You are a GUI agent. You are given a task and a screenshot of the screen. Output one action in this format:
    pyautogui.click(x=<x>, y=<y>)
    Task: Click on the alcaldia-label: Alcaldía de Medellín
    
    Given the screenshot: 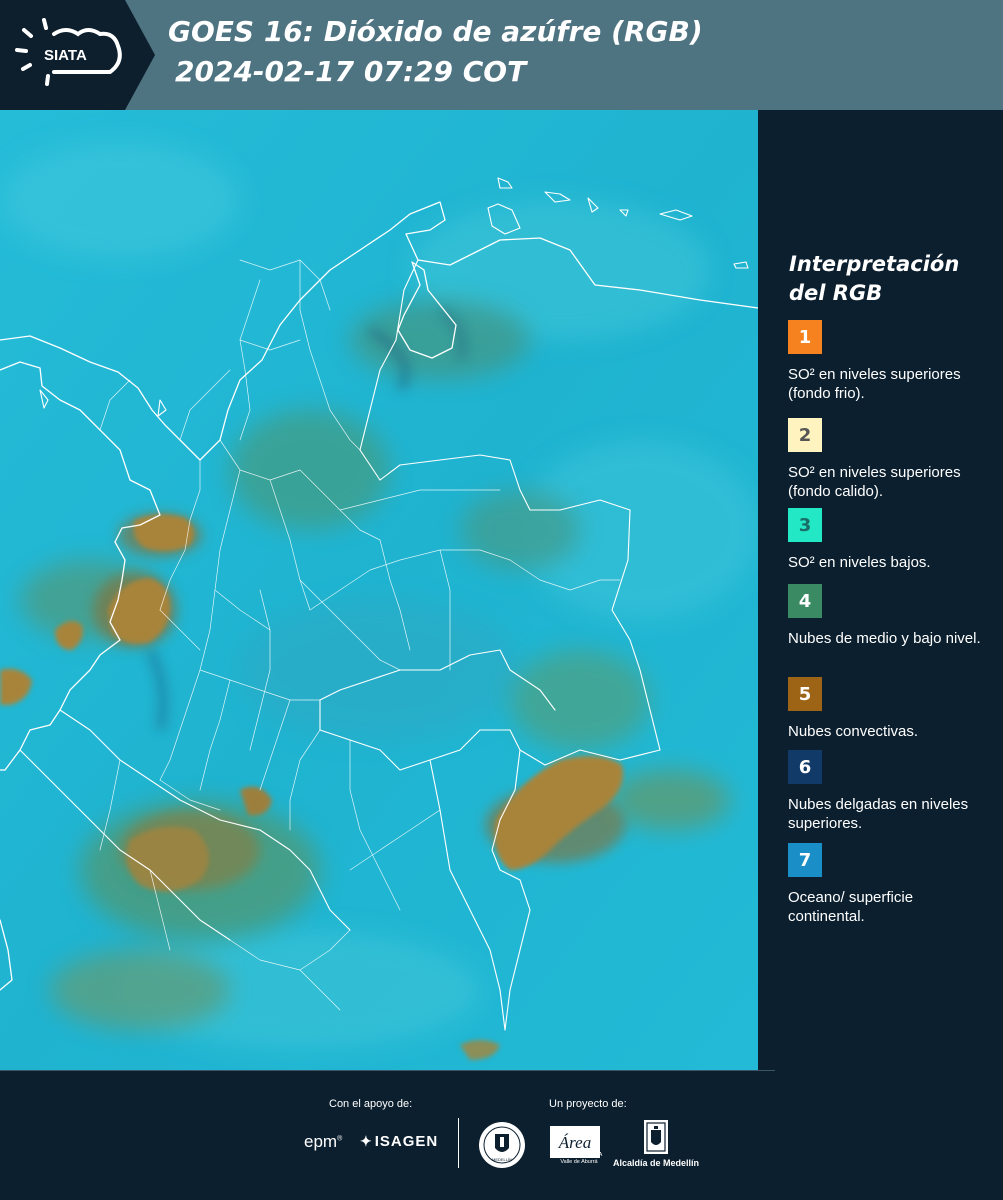 What is the action you would take?
    pyautogui.click(x=656, y=1163)
    